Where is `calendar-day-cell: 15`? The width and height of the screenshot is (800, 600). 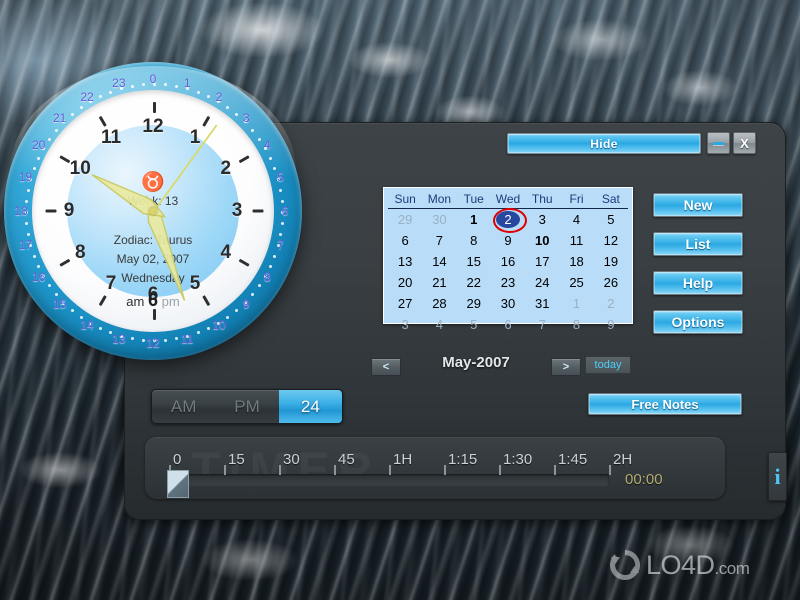
calendar-day-cell: 15 is located at coordinates (474, 261).